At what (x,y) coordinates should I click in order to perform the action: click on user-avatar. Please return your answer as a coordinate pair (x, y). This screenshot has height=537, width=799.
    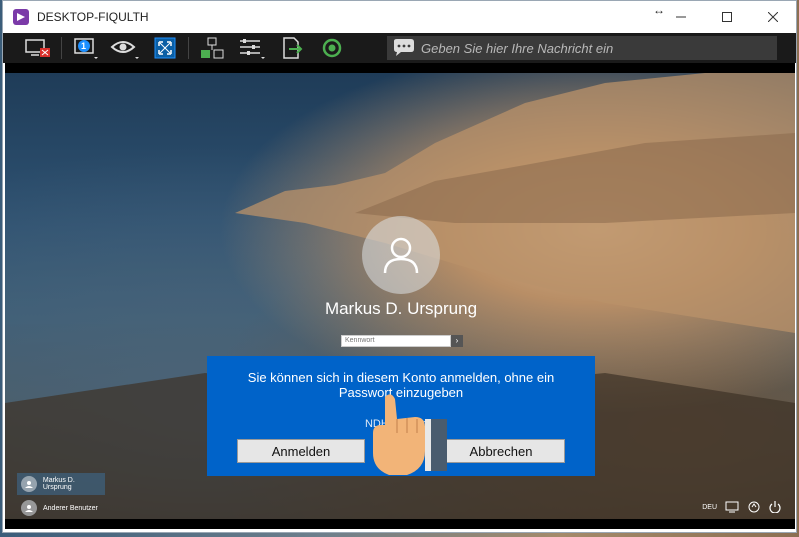
    Looking at the image, I should click on (401, 255).